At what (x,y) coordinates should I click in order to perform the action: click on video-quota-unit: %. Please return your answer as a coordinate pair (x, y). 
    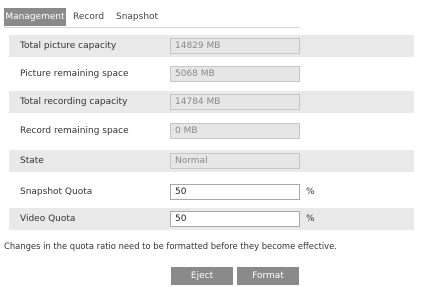
    Looking at the image, I should click on (310, 219).